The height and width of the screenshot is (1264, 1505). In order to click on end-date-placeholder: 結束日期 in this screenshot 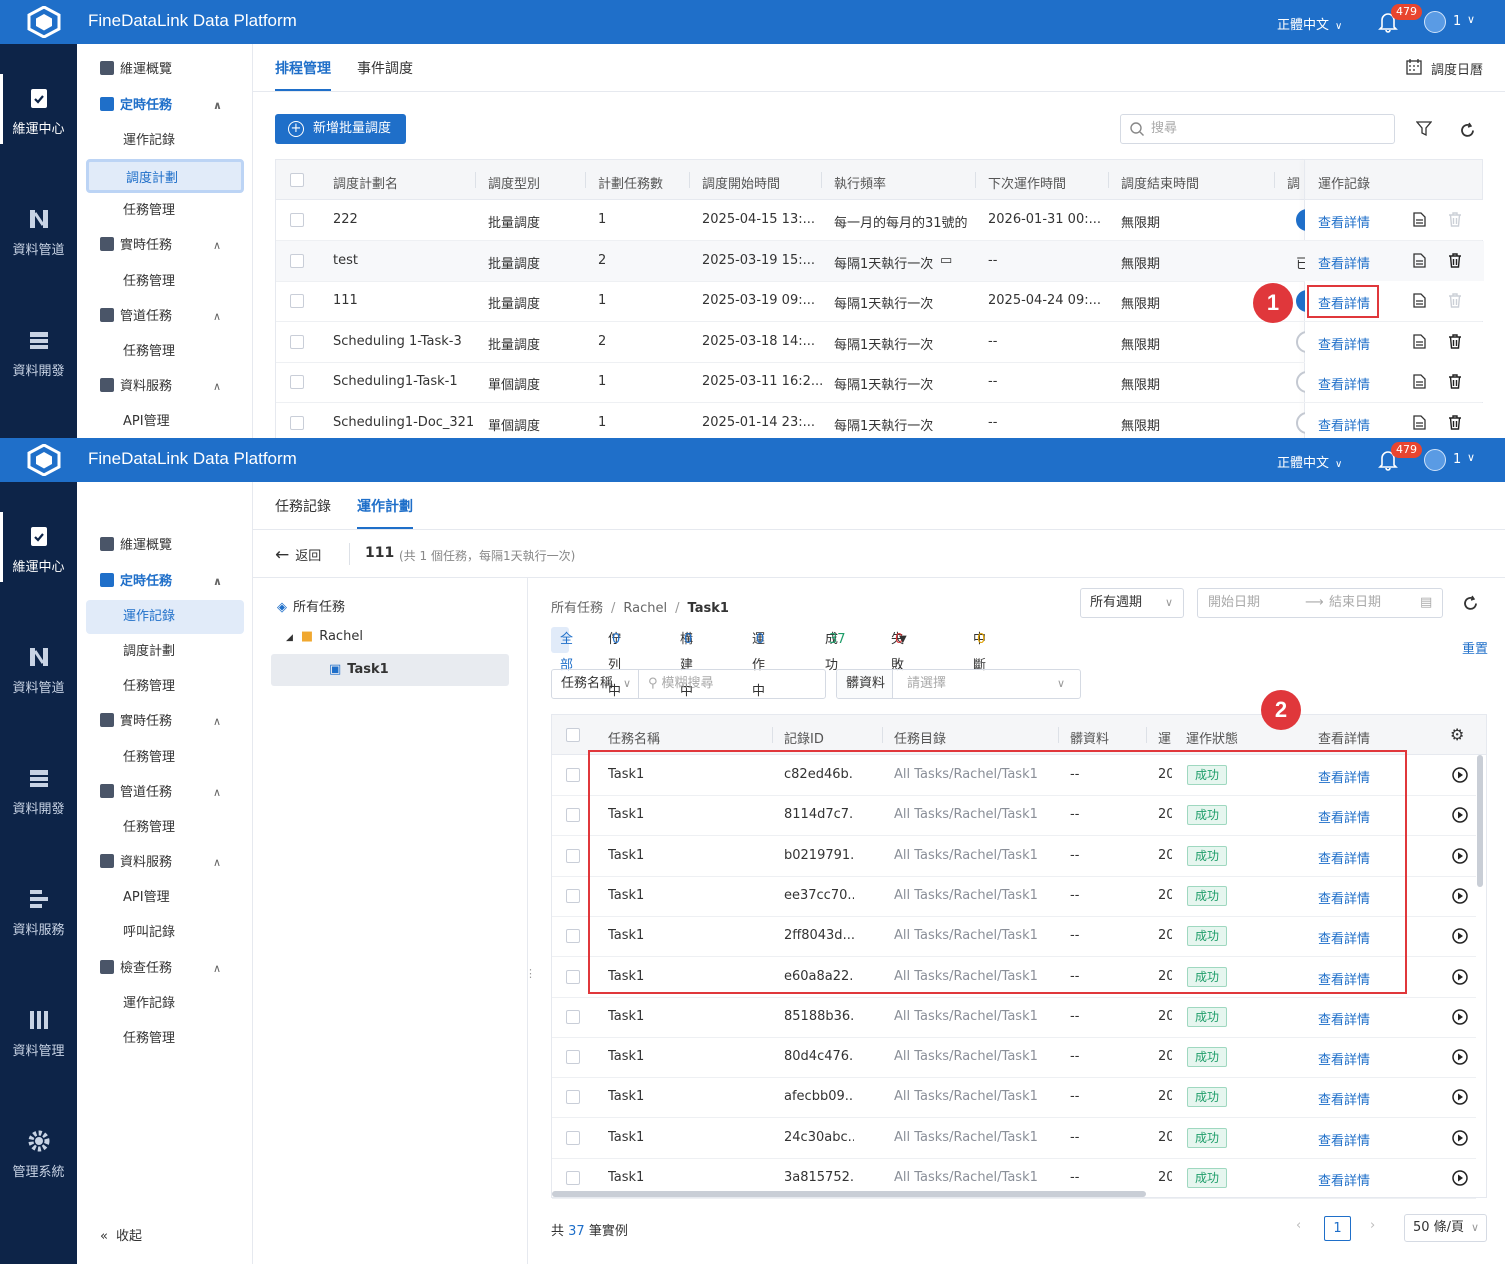, I will do `click(1355, 603)`.